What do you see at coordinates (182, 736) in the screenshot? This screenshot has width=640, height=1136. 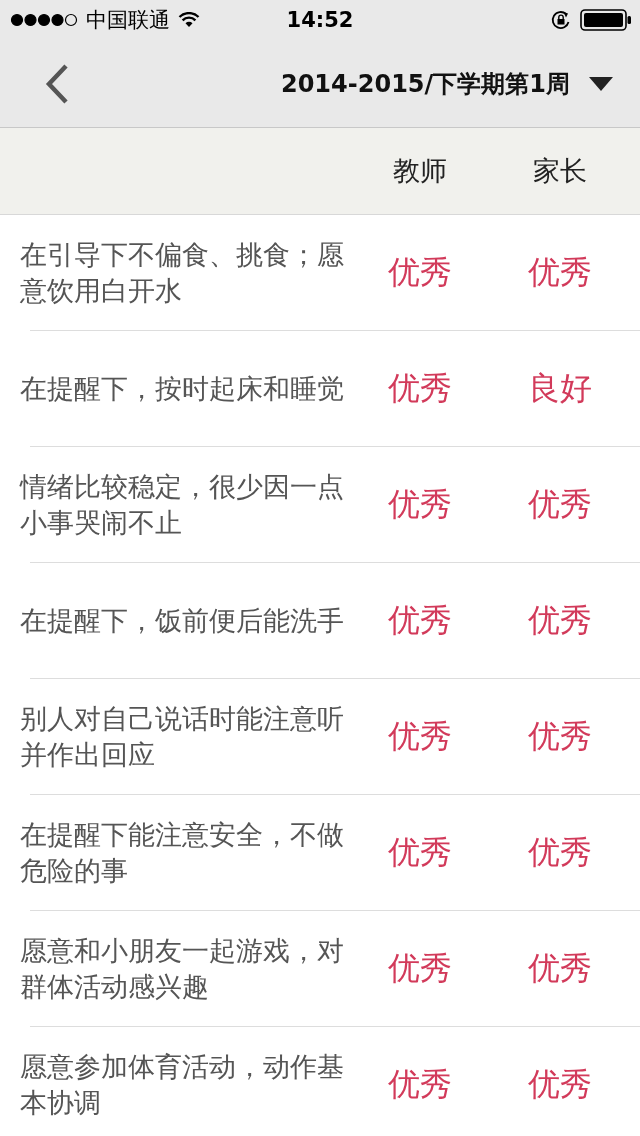 I see `behavior-item: 别人对自己说话时能注意听并作出回应` at bounding box center [182, 736].